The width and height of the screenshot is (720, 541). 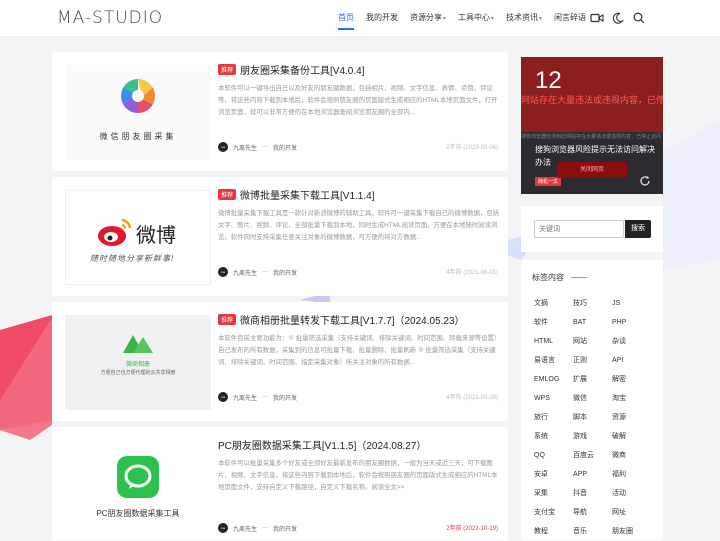 I want to click on chat-bubble-icon, so click(x=138, y=476).